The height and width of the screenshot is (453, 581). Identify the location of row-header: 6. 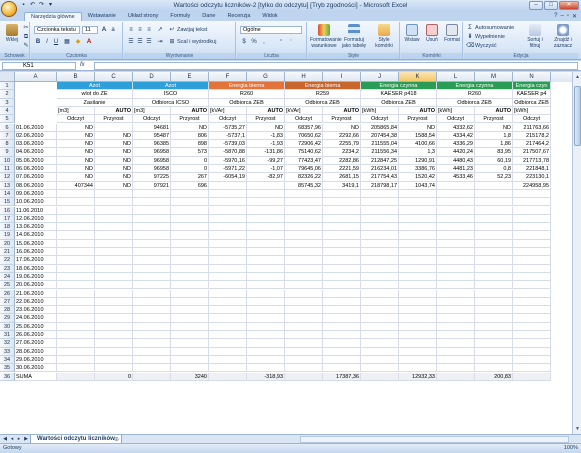
(7, 127).